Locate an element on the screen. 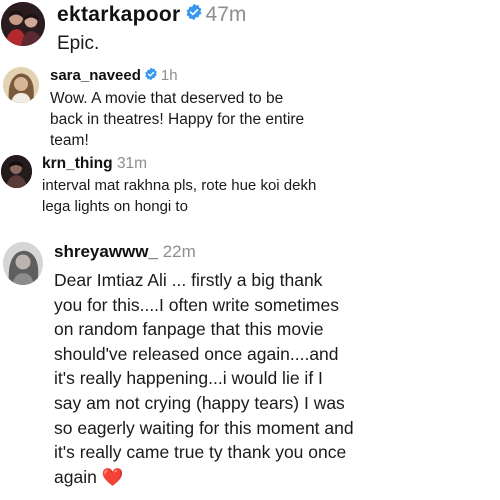 The width and height of the screenshot is (500, 500). username: krn_thing is located at coordinates (77, 163).